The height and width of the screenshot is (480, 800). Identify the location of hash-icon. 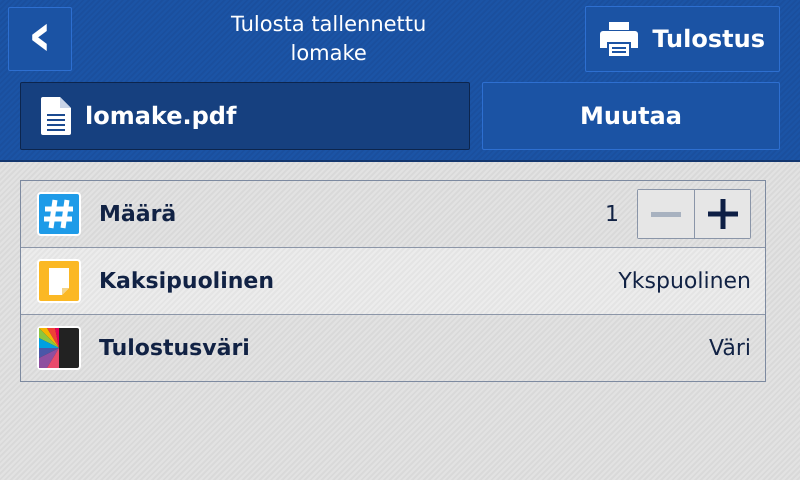
(59, 214).